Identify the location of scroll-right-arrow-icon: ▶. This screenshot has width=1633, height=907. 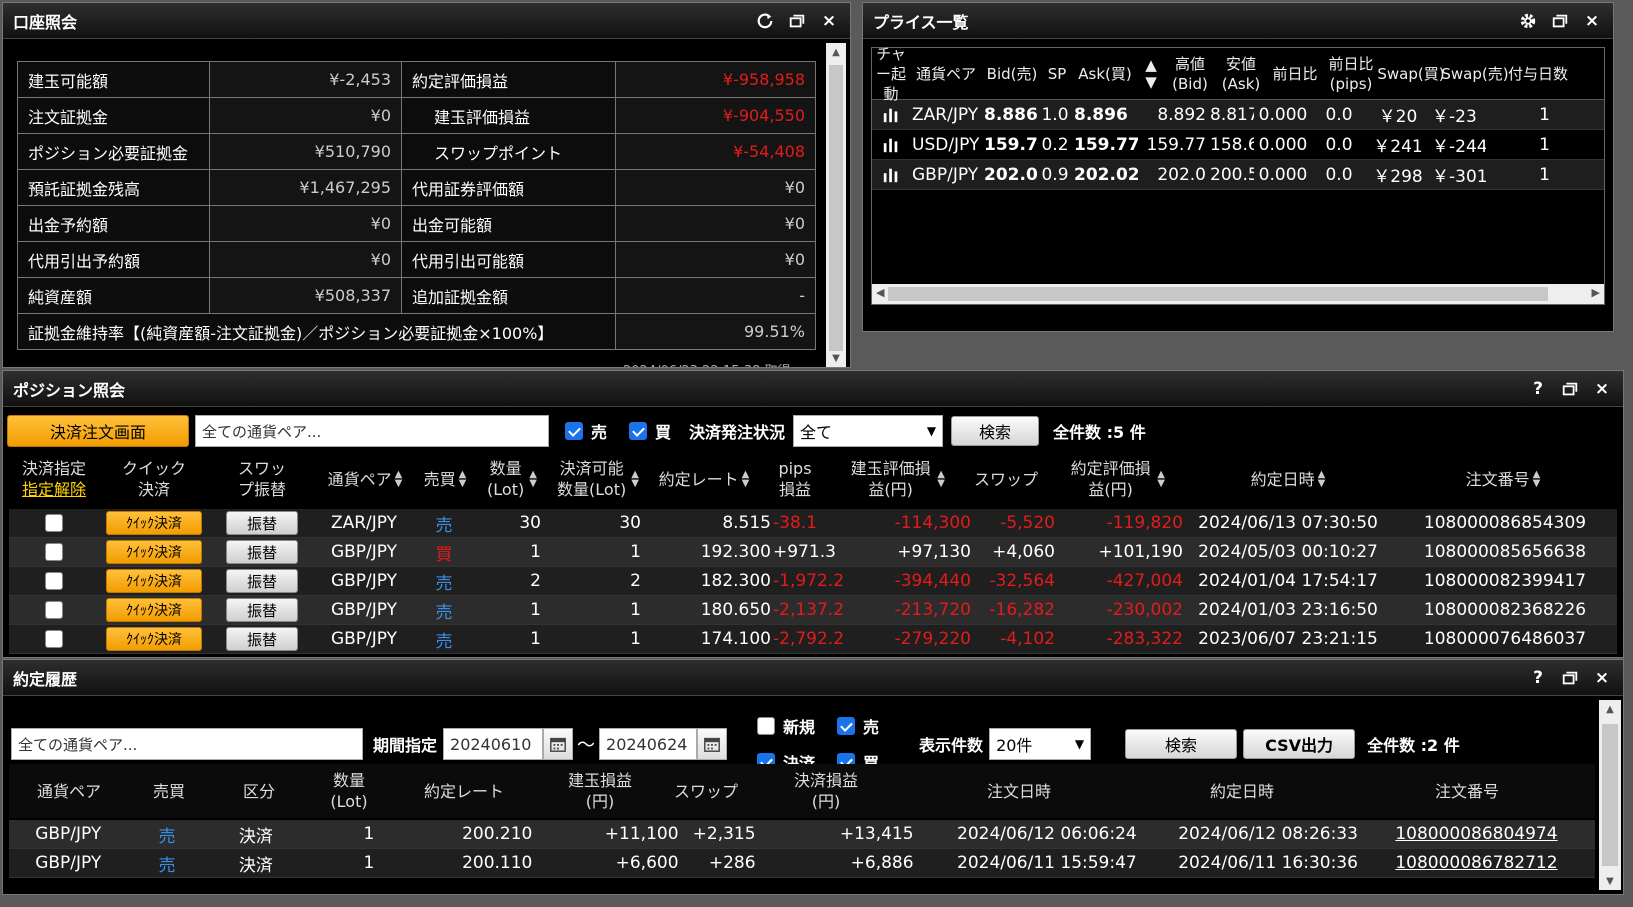
(1596, 292).